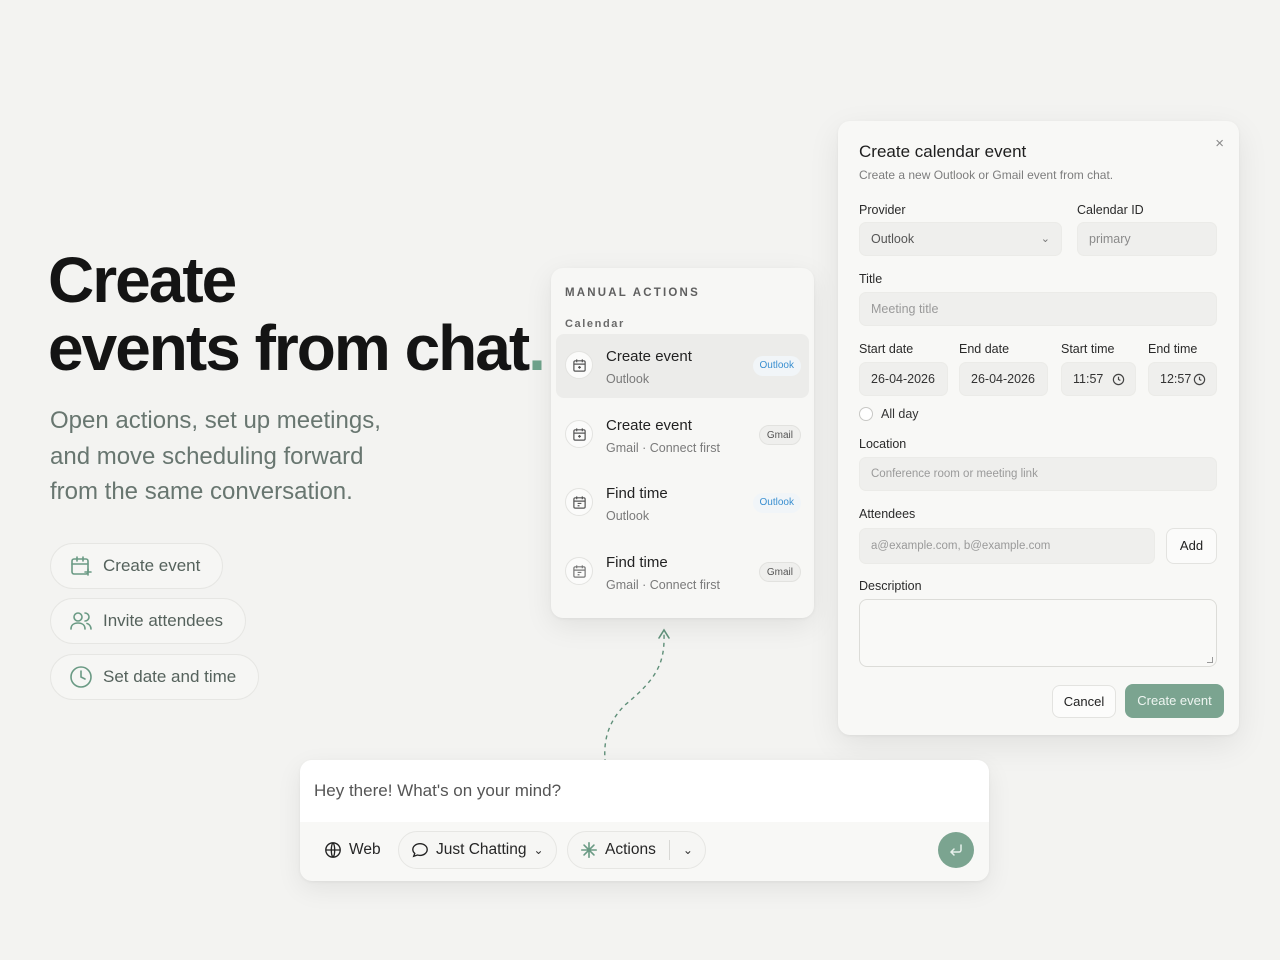 This screenshot has height=960, width=1280. What do you see at coordinates (1003, 379) in the screenshot?
I see `end-date-field: 26-04-2026` at bounding box center [1003, 379].